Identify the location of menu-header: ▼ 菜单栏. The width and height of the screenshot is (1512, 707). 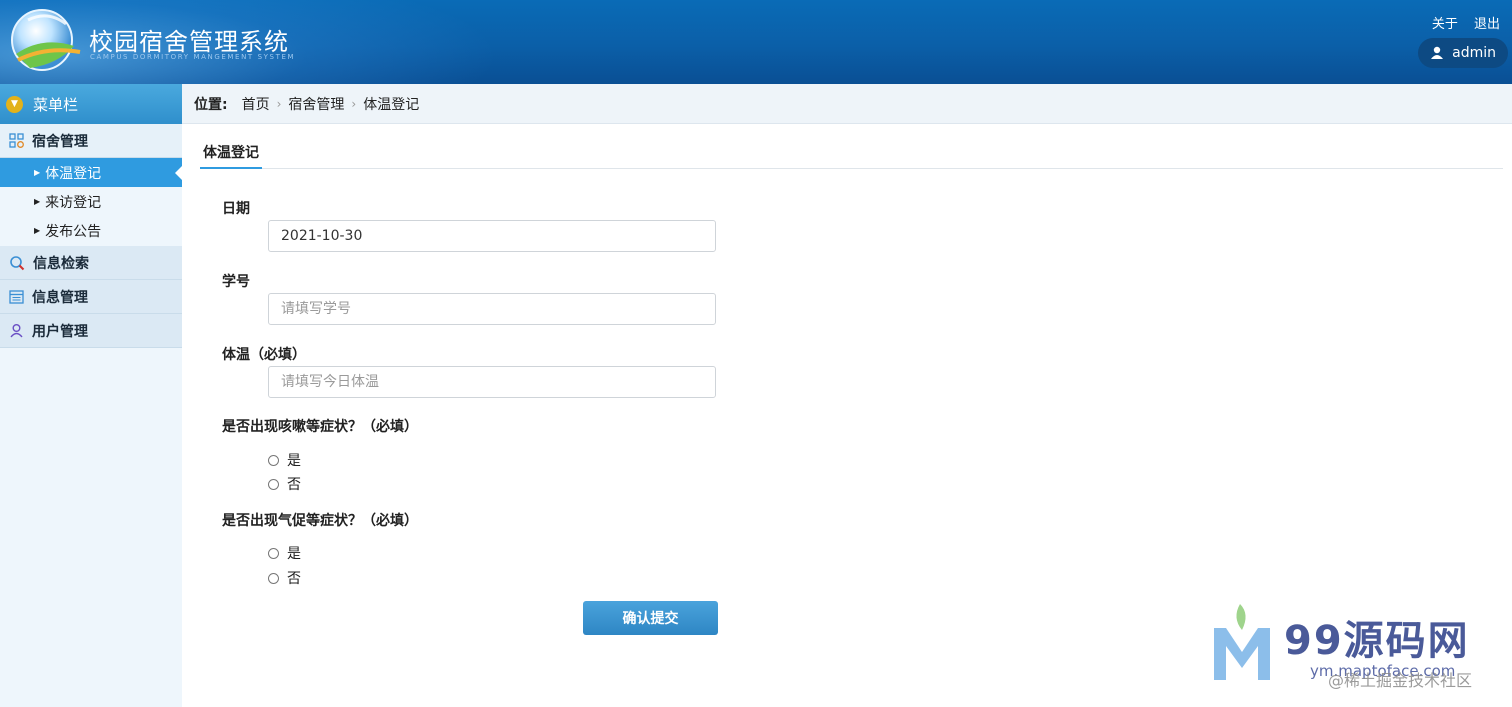
(91, 104).